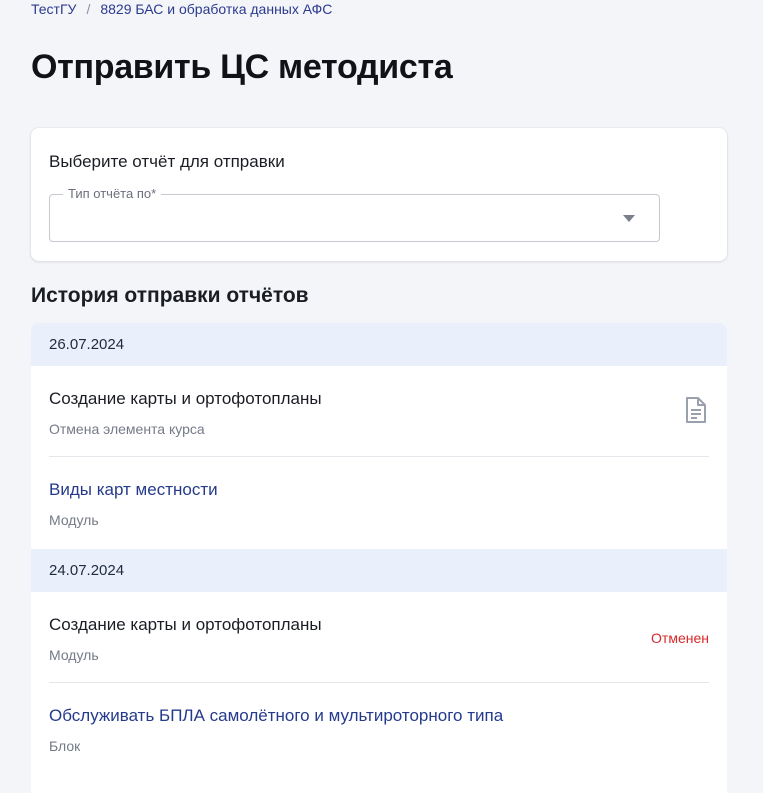 The width and height of the screenshot is (763, 793). I want to click on page-title: Отправить ЦС методиста, so click(242, 67).